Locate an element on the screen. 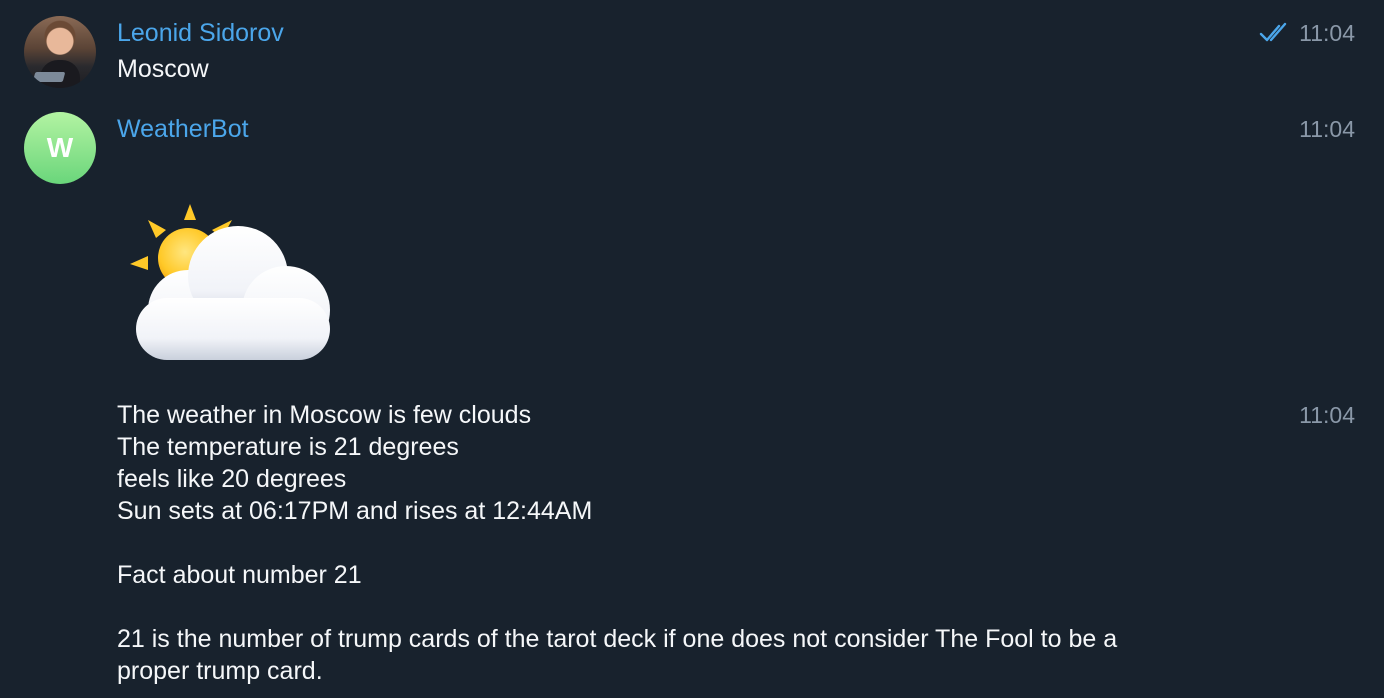 This screenshot has height=698, width=1384. message-text: Moscow is located at coordinates (163, 69).